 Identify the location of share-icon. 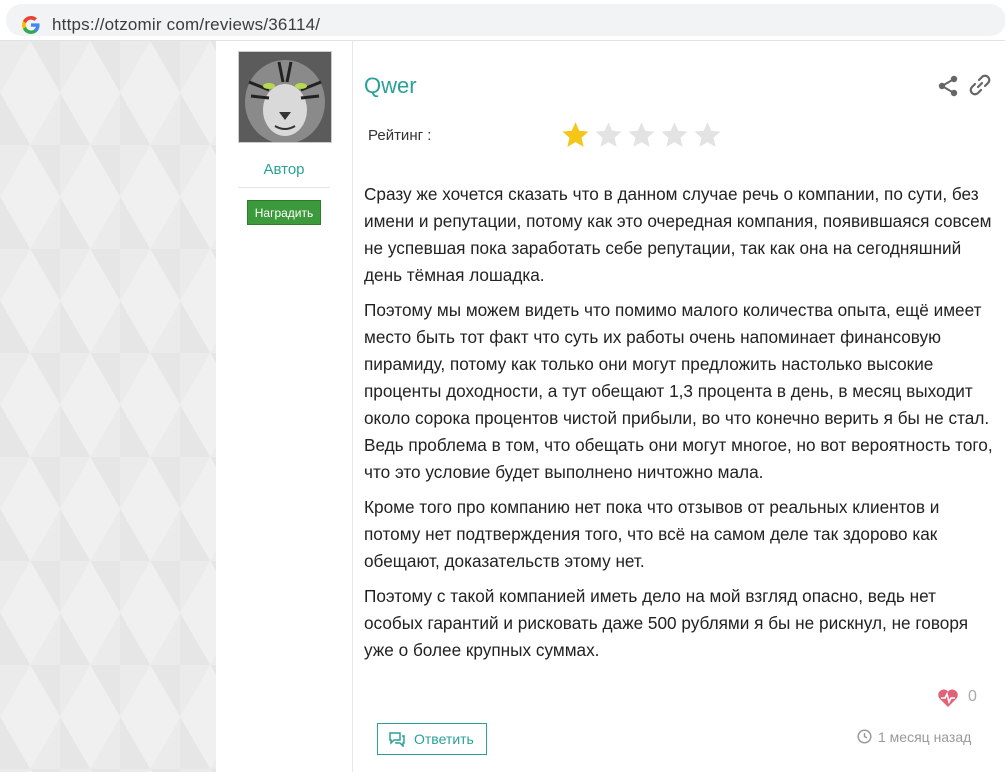
(948, 86).